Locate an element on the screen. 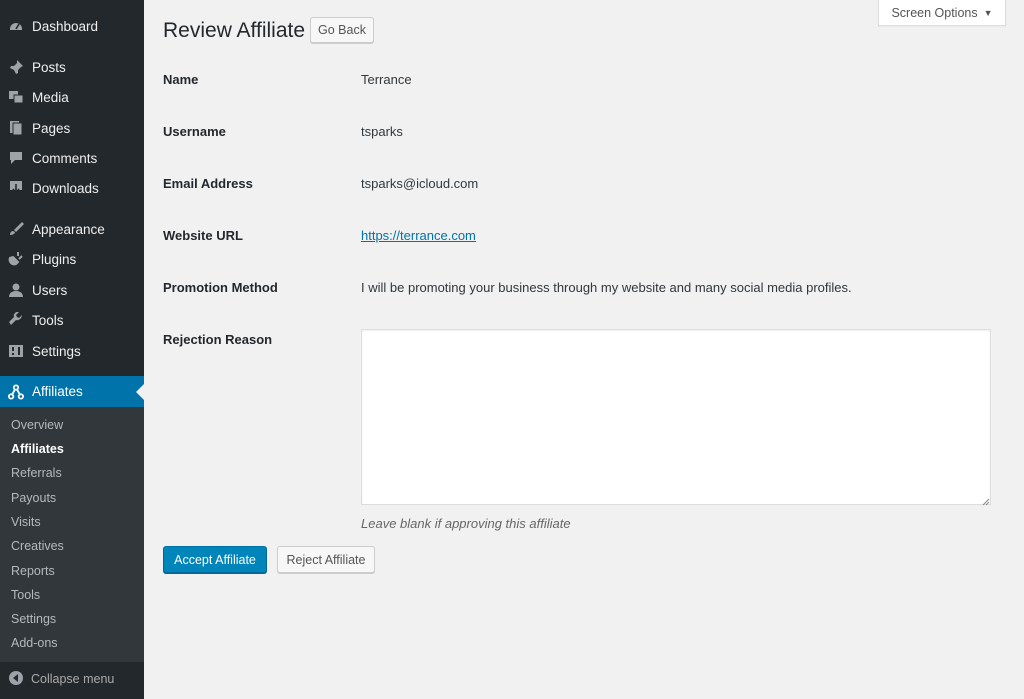 The image size is (1024, 699). email-label: Email Address is located at coordinates (208, 183).